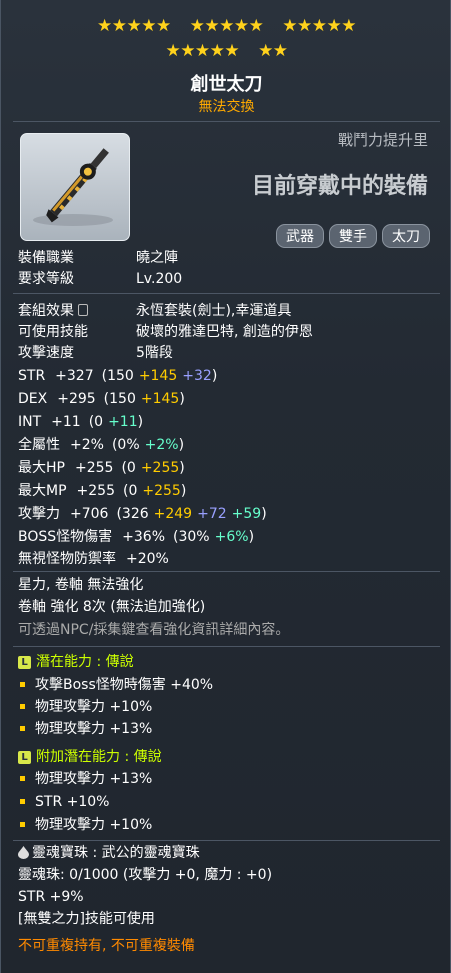 Image resolution: width=451 pixels, height=973 pixels. I want to click on stat-label: 全屬性, so click(39, 445).